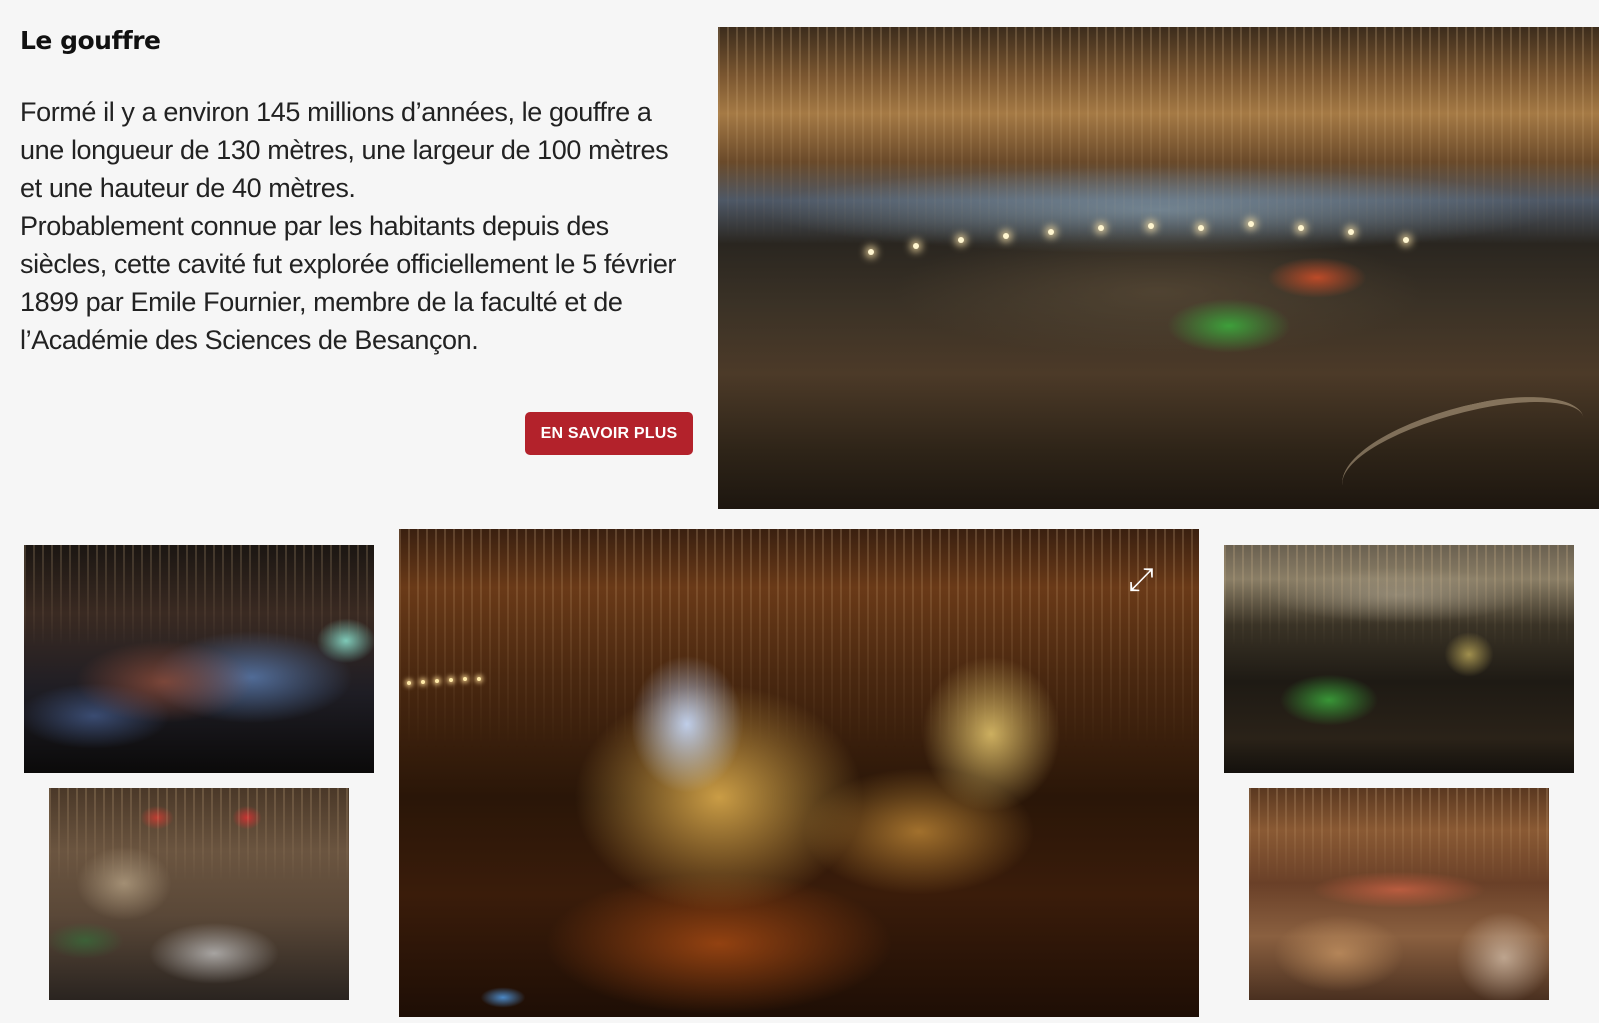 This screenshot has height=1023, width=1599. What do you see at coordinates (1399, 659) in the screenshot?
I see `gallery-photo-green-cave` at bounding box center [1399, 659].